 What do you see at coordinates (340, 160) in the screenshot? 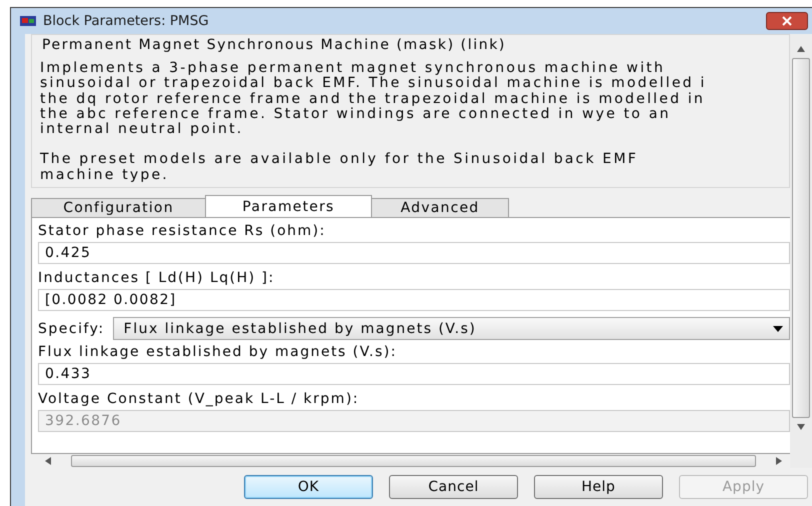
I see `description-text: The preset models are available only for the Sinusoidal back EMF` at bounding box center [340, 160].